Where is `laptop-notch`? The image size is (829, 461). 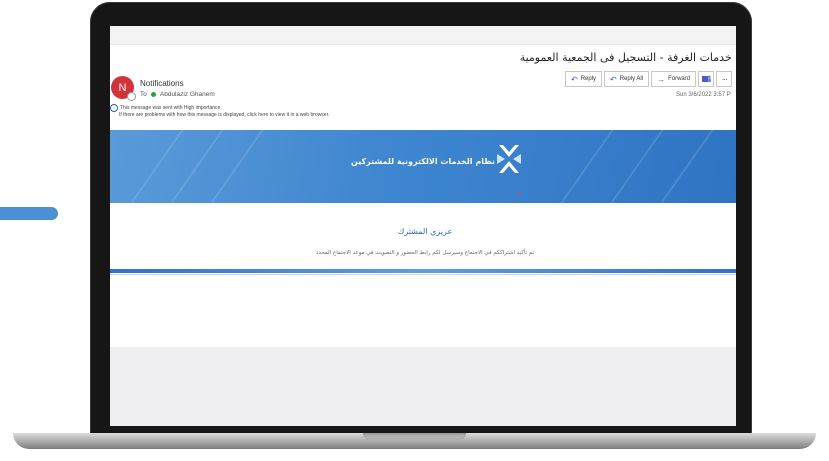 laptop-notch is located at coordinates (414, 436).